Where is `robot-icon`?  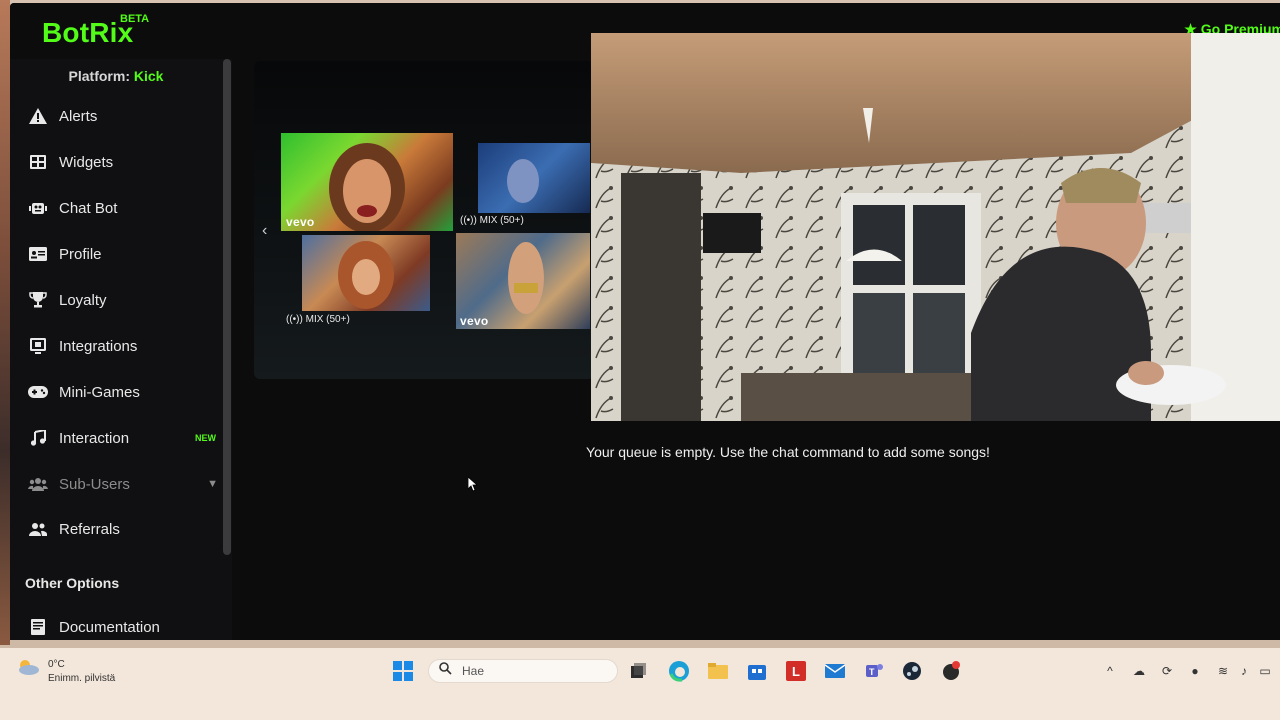
robot-icon is located at coordinates (38, 208).